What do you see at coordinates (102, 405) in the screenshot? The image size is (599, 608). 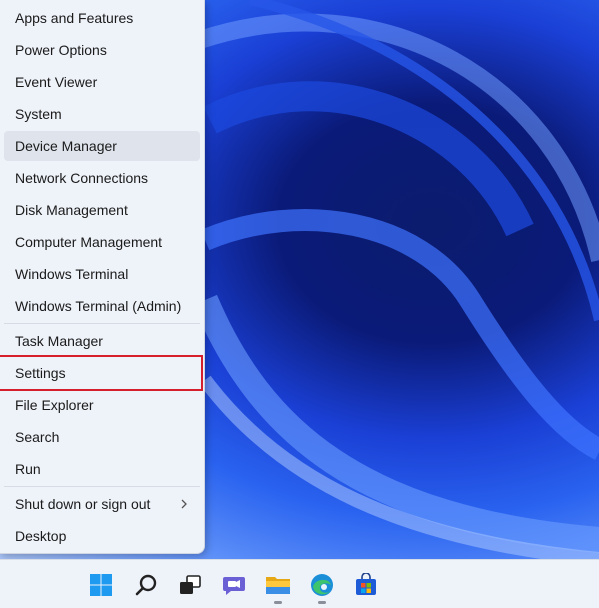 I see `menu-item-file-explorer: File Explorer` at bounding box center [102, 405].